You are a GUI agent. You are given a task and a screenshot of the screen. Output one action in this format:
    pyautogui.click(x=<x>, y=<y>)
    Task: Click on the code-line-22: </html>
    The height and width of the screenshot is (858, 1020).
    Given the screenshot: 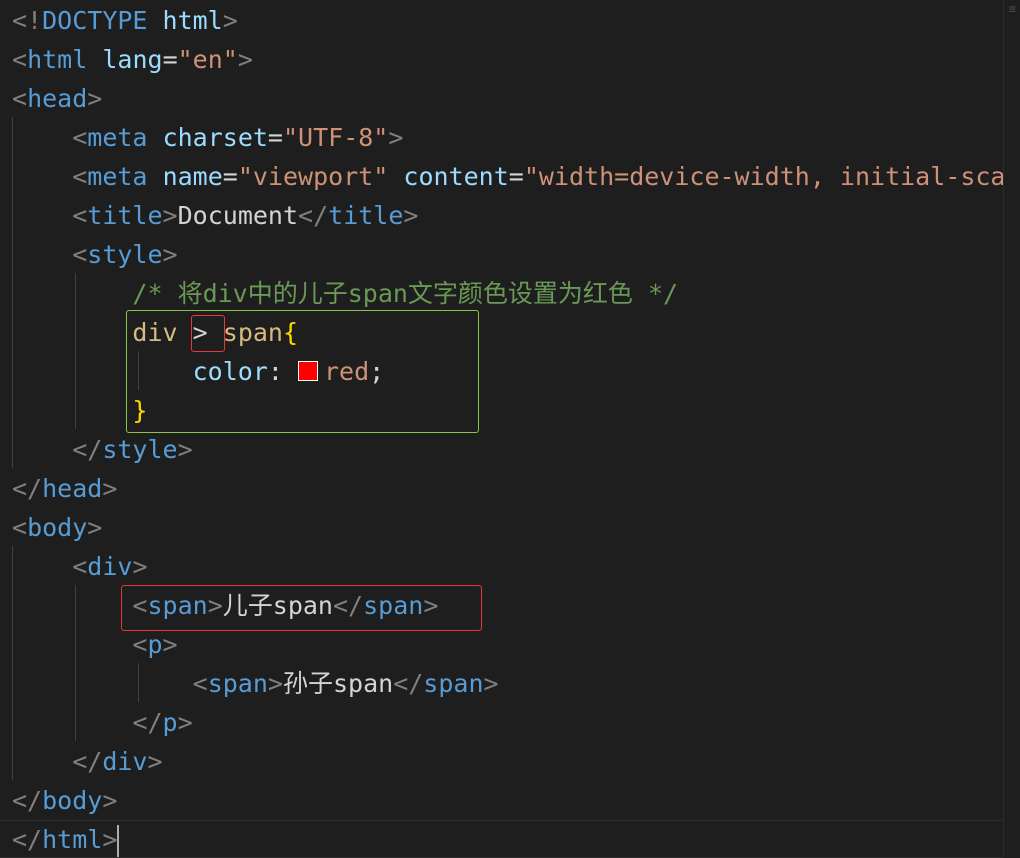 What is the action you would take?
    pyautogui.click(x=508, y=839)
    